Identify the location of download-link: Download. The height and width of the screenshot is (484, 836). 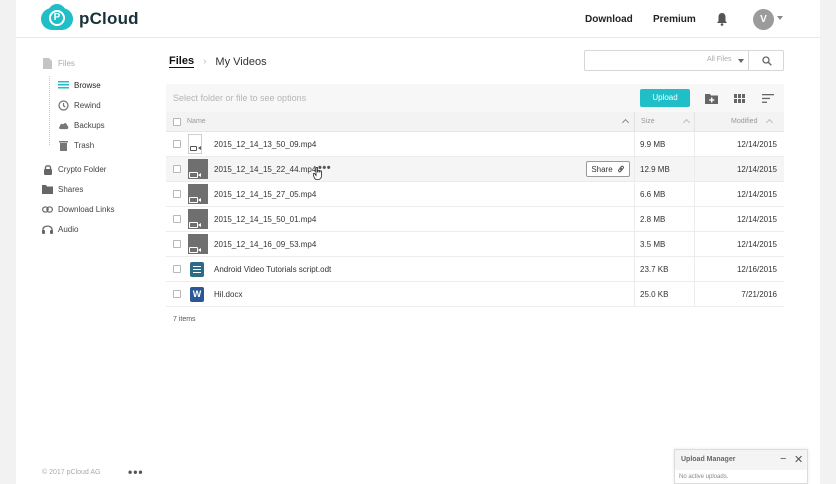
(609, 19).